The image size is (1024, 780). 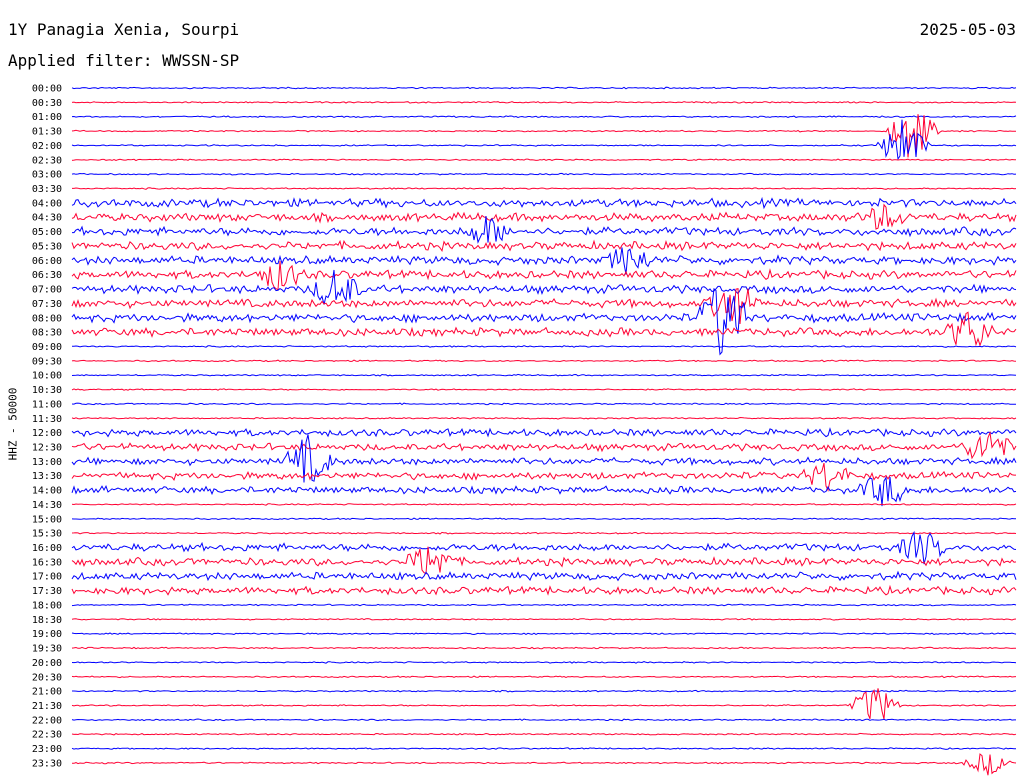 I want to click on row-time-label: 03:00, so click(x=47, y=175).